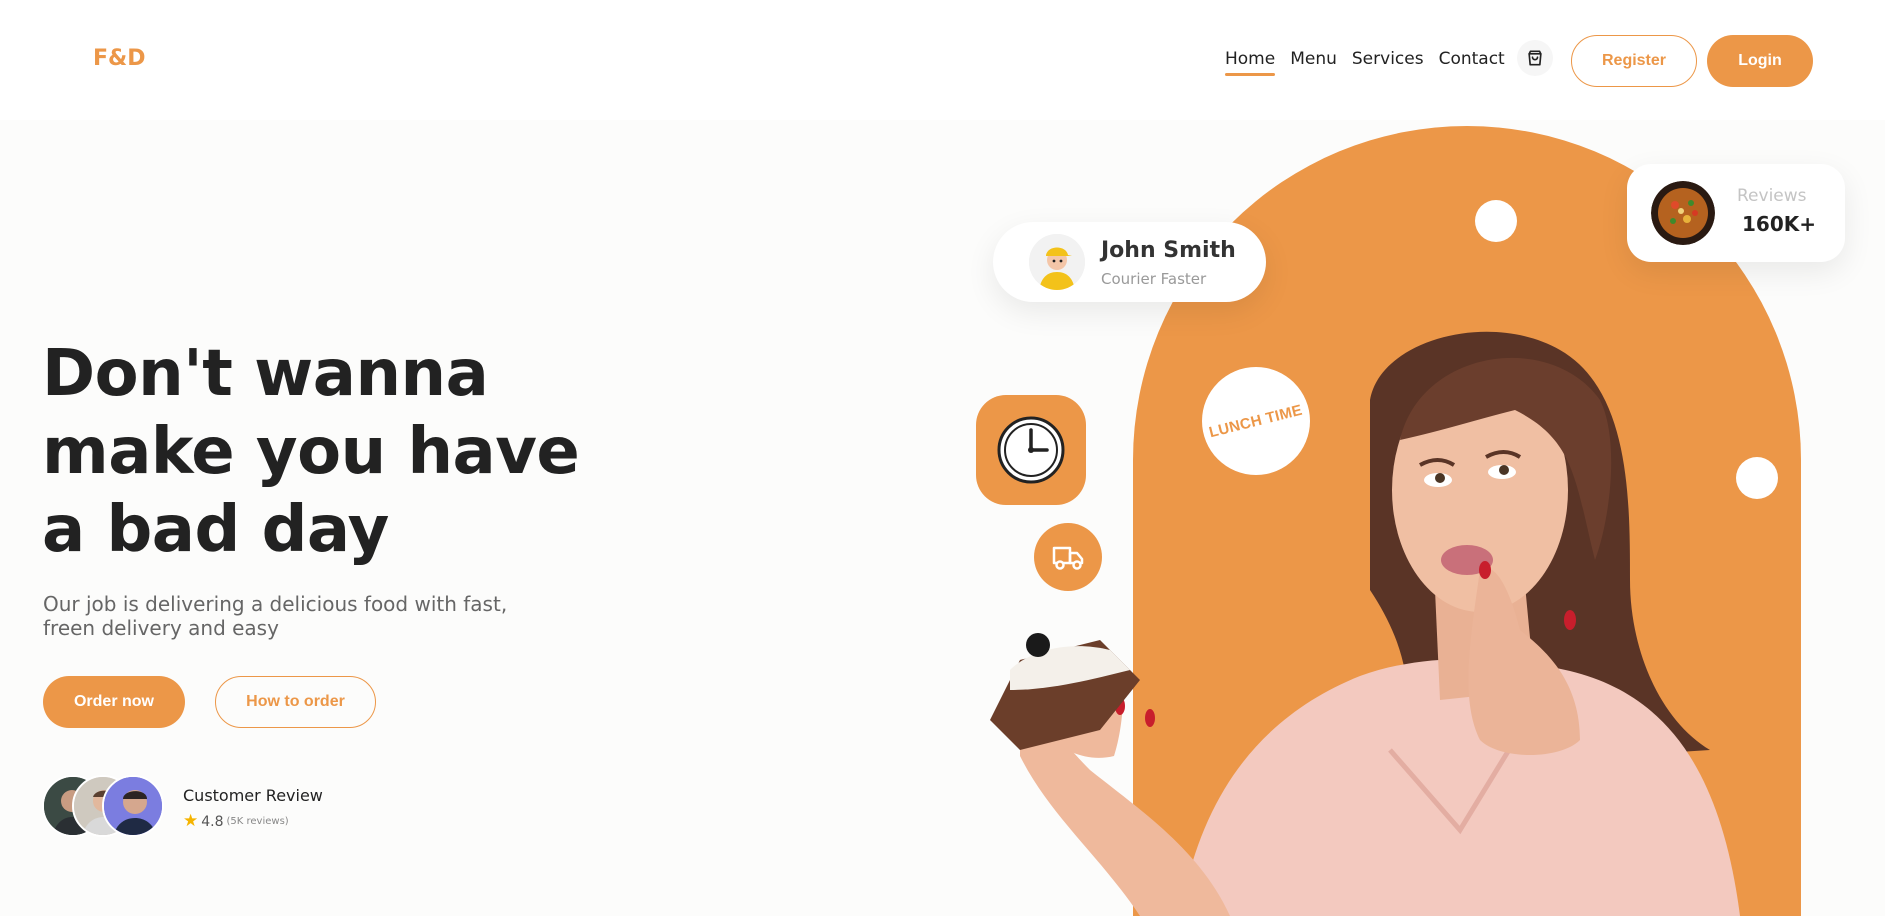 Image resolution: width=1885 pixels, height=916 pixels. I want to click on nav-menu-link: Menu, so click(1313, 59).